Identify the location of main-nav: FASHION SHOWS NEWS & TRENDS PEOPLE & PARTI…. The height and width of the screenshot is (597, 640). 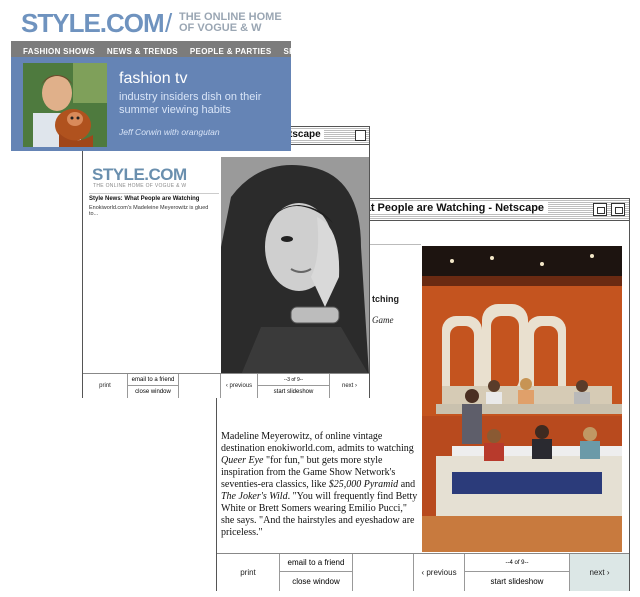
(151, 49).